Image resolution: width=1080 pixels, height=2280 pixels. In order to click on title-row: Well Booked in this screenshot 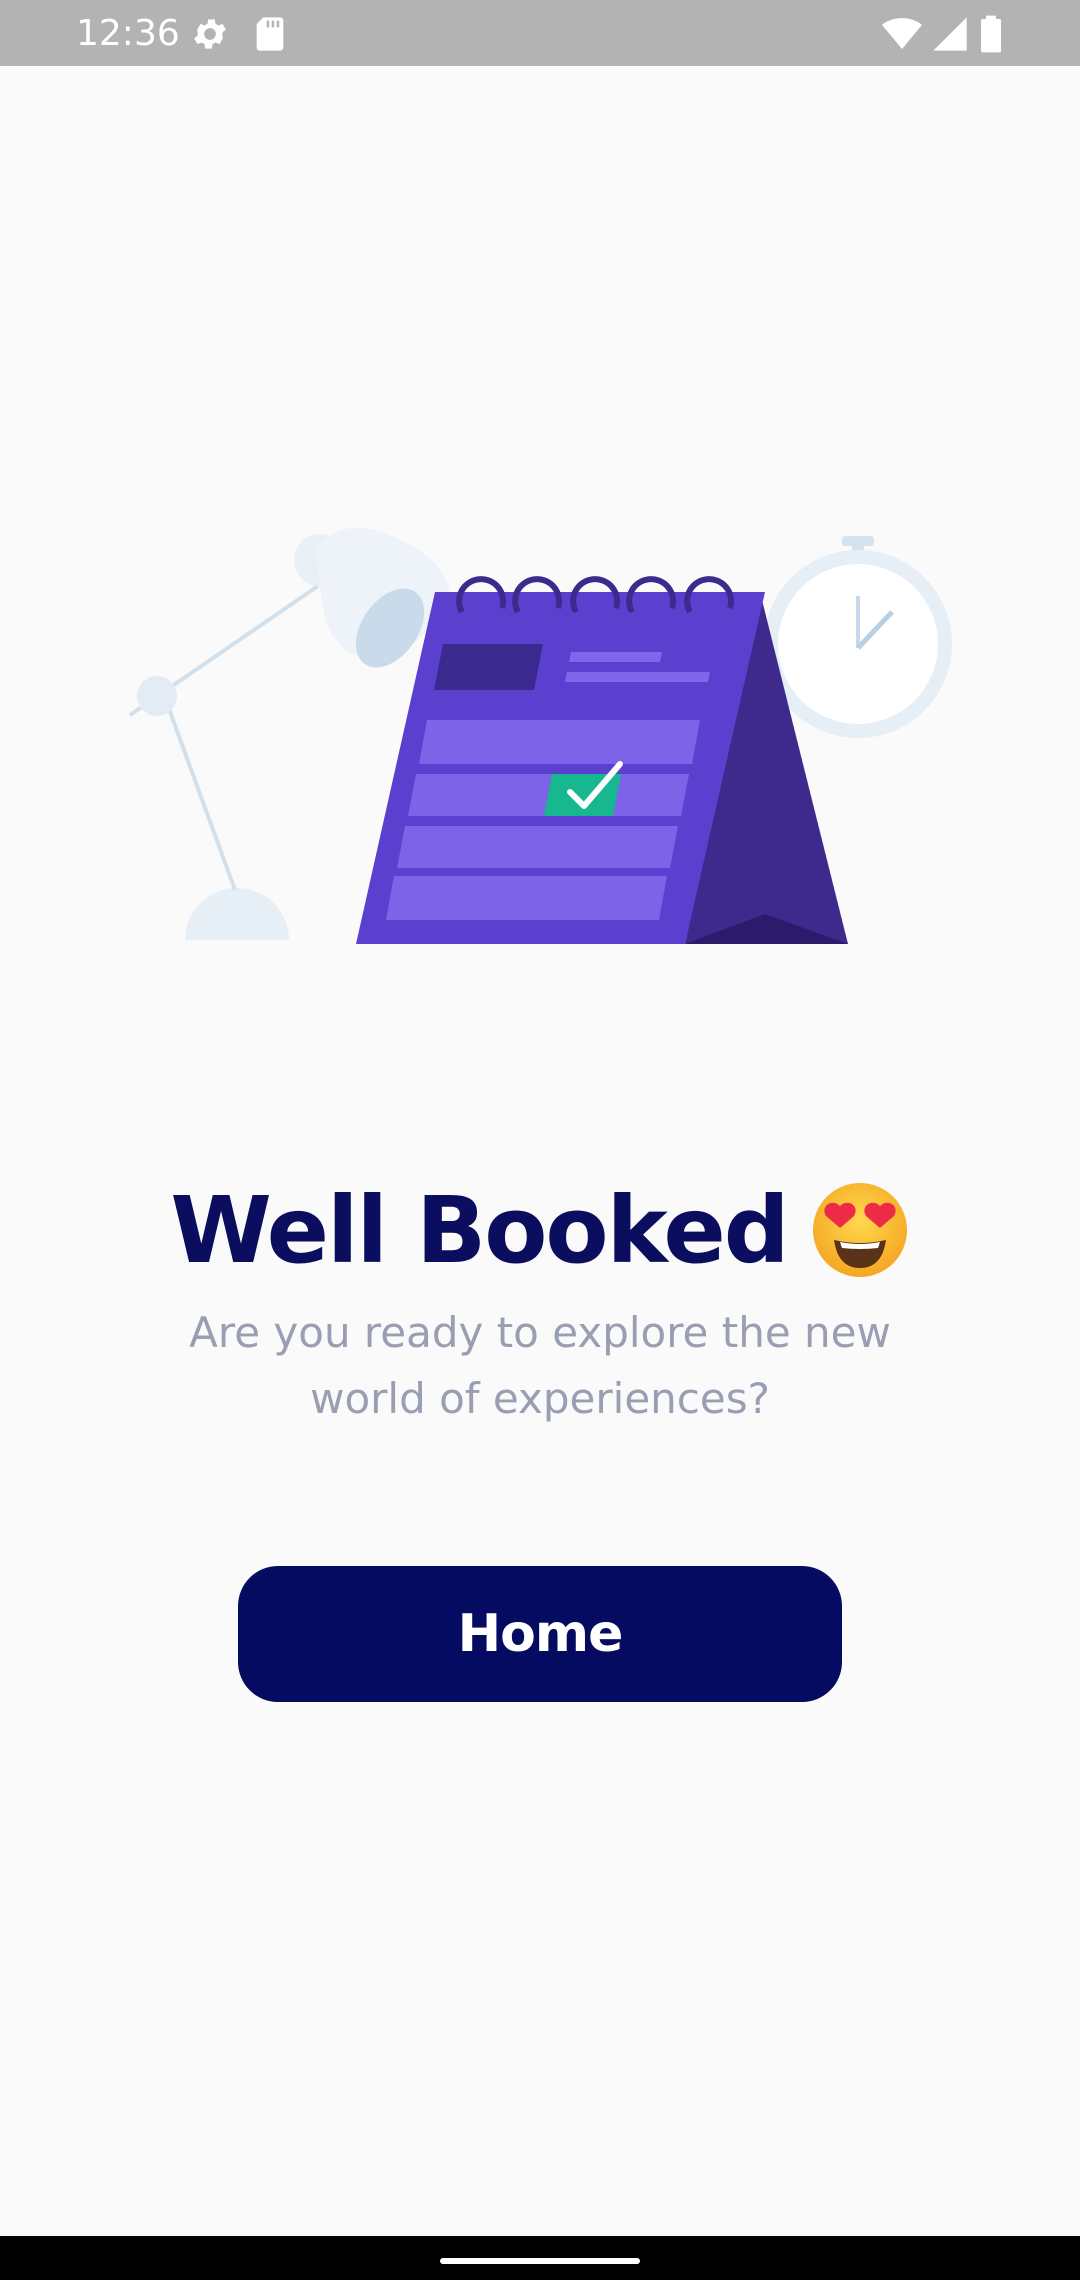, I will do `click(540, 1230)`.